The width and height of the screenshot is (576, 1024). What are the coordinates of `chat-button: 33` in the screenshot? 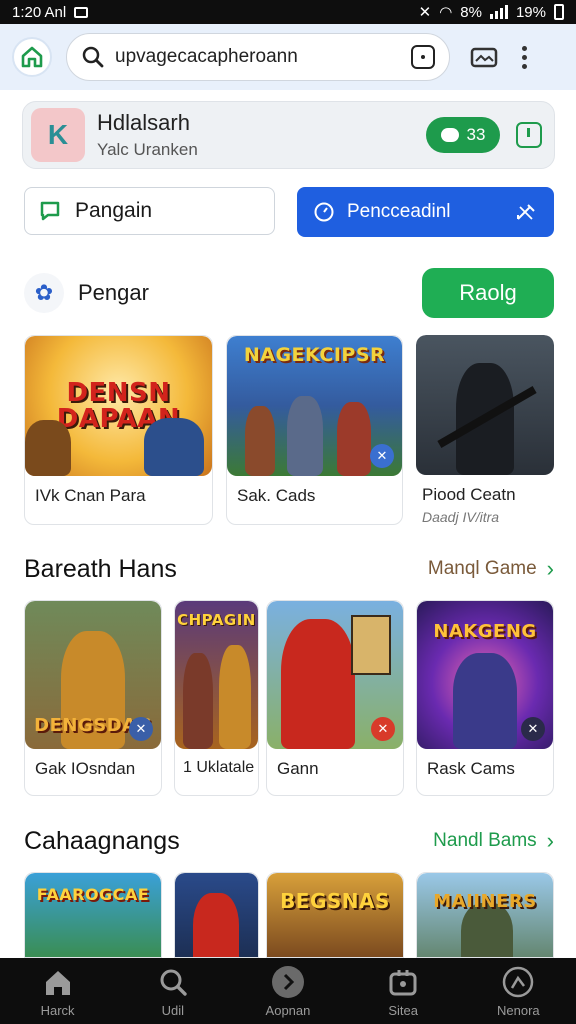 It's located at (463, 135).